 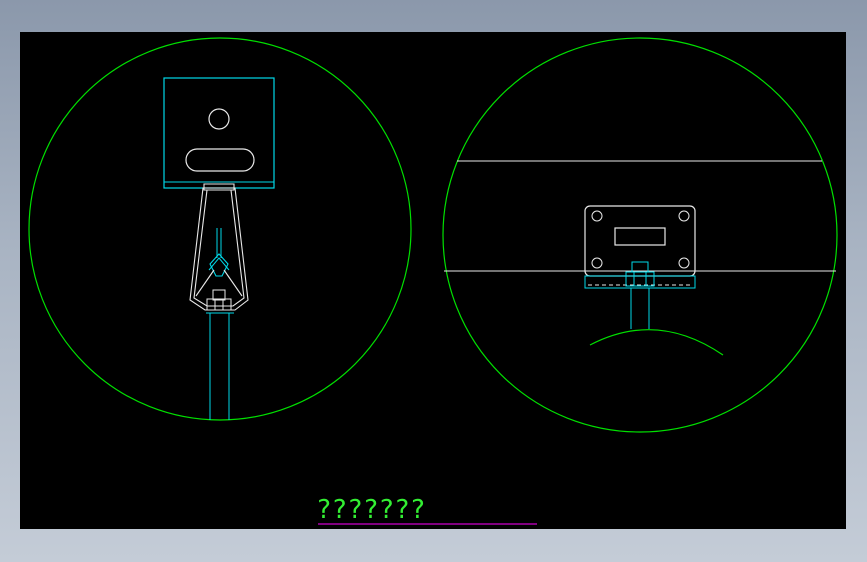 I want to click on title-text: ???????, so click(x=371, y=510).